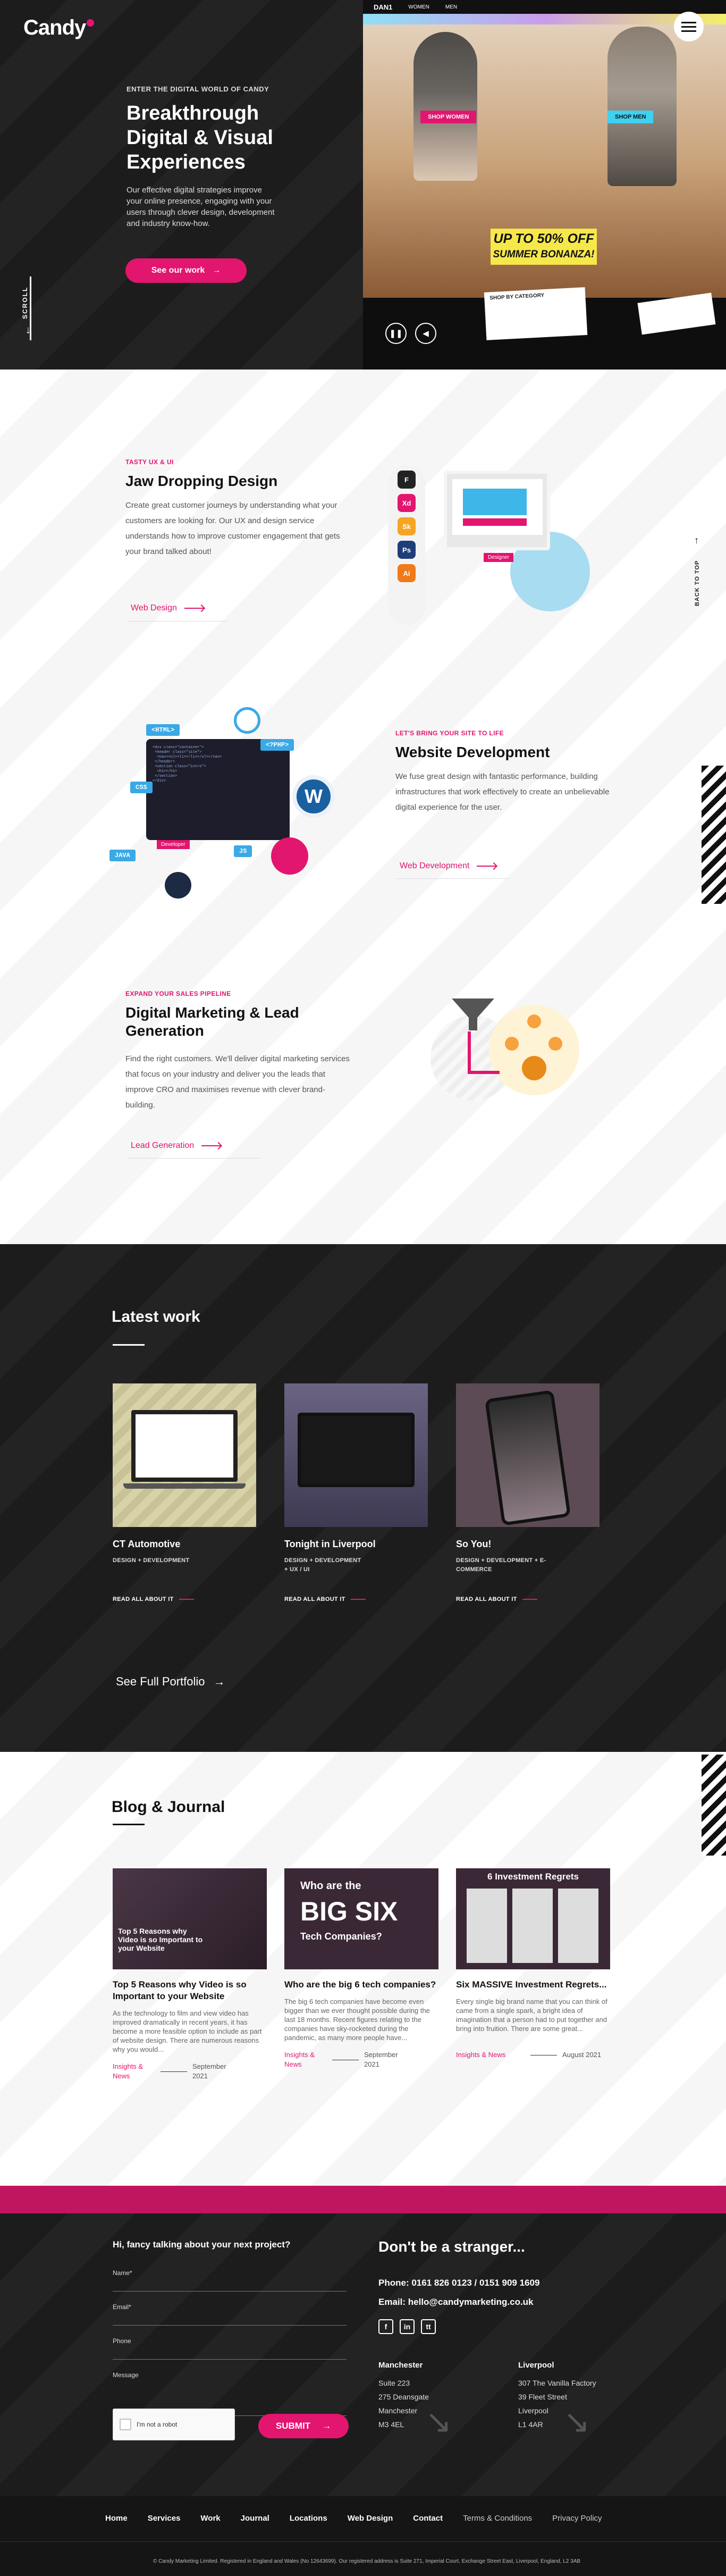 The width and height of the screenshot is (726, 2576). I want to click on showcase-card, so click(676, 313).